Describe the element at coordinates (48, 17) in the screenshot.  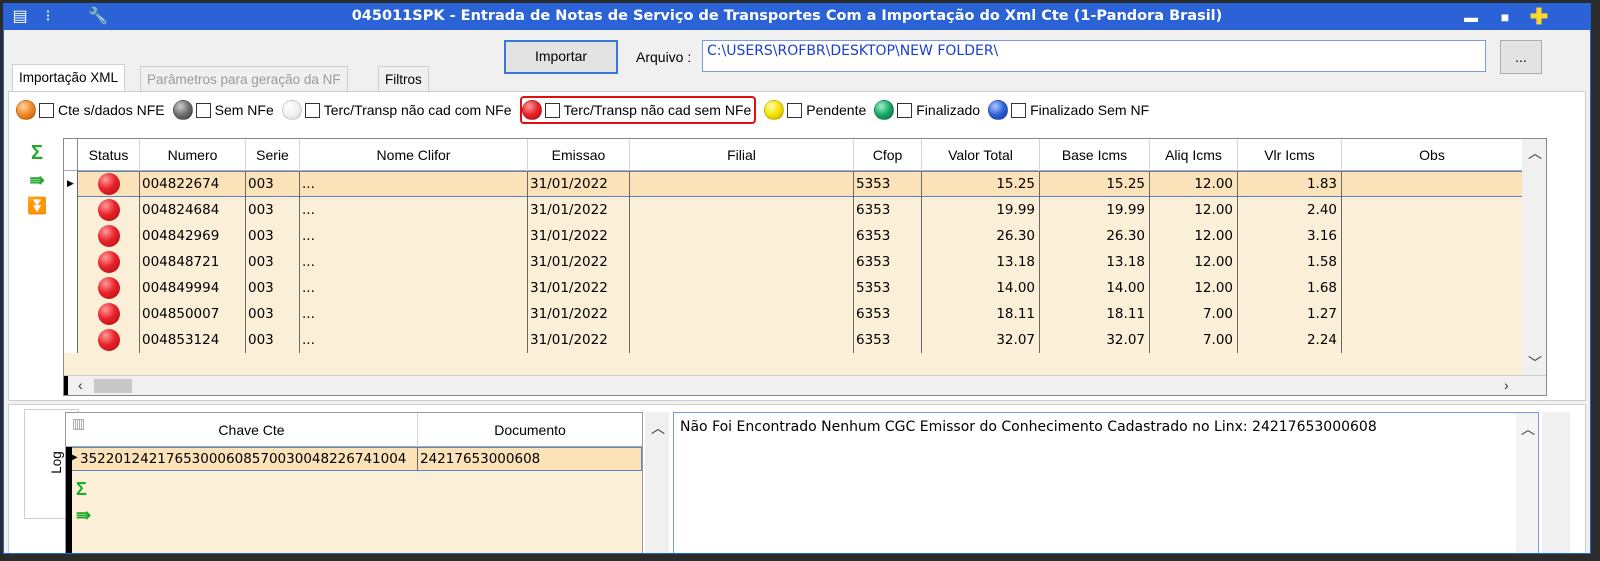
I see `traffic-light-icon: ⁝` at that location.